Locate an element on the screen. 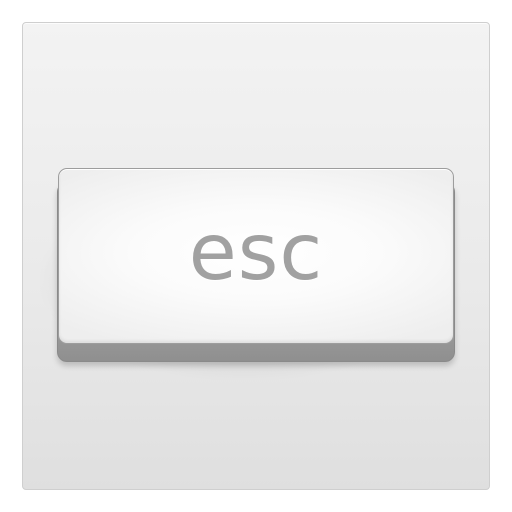 The image size is (512, 512). key-label: esc is located at coordinates (256, 253).